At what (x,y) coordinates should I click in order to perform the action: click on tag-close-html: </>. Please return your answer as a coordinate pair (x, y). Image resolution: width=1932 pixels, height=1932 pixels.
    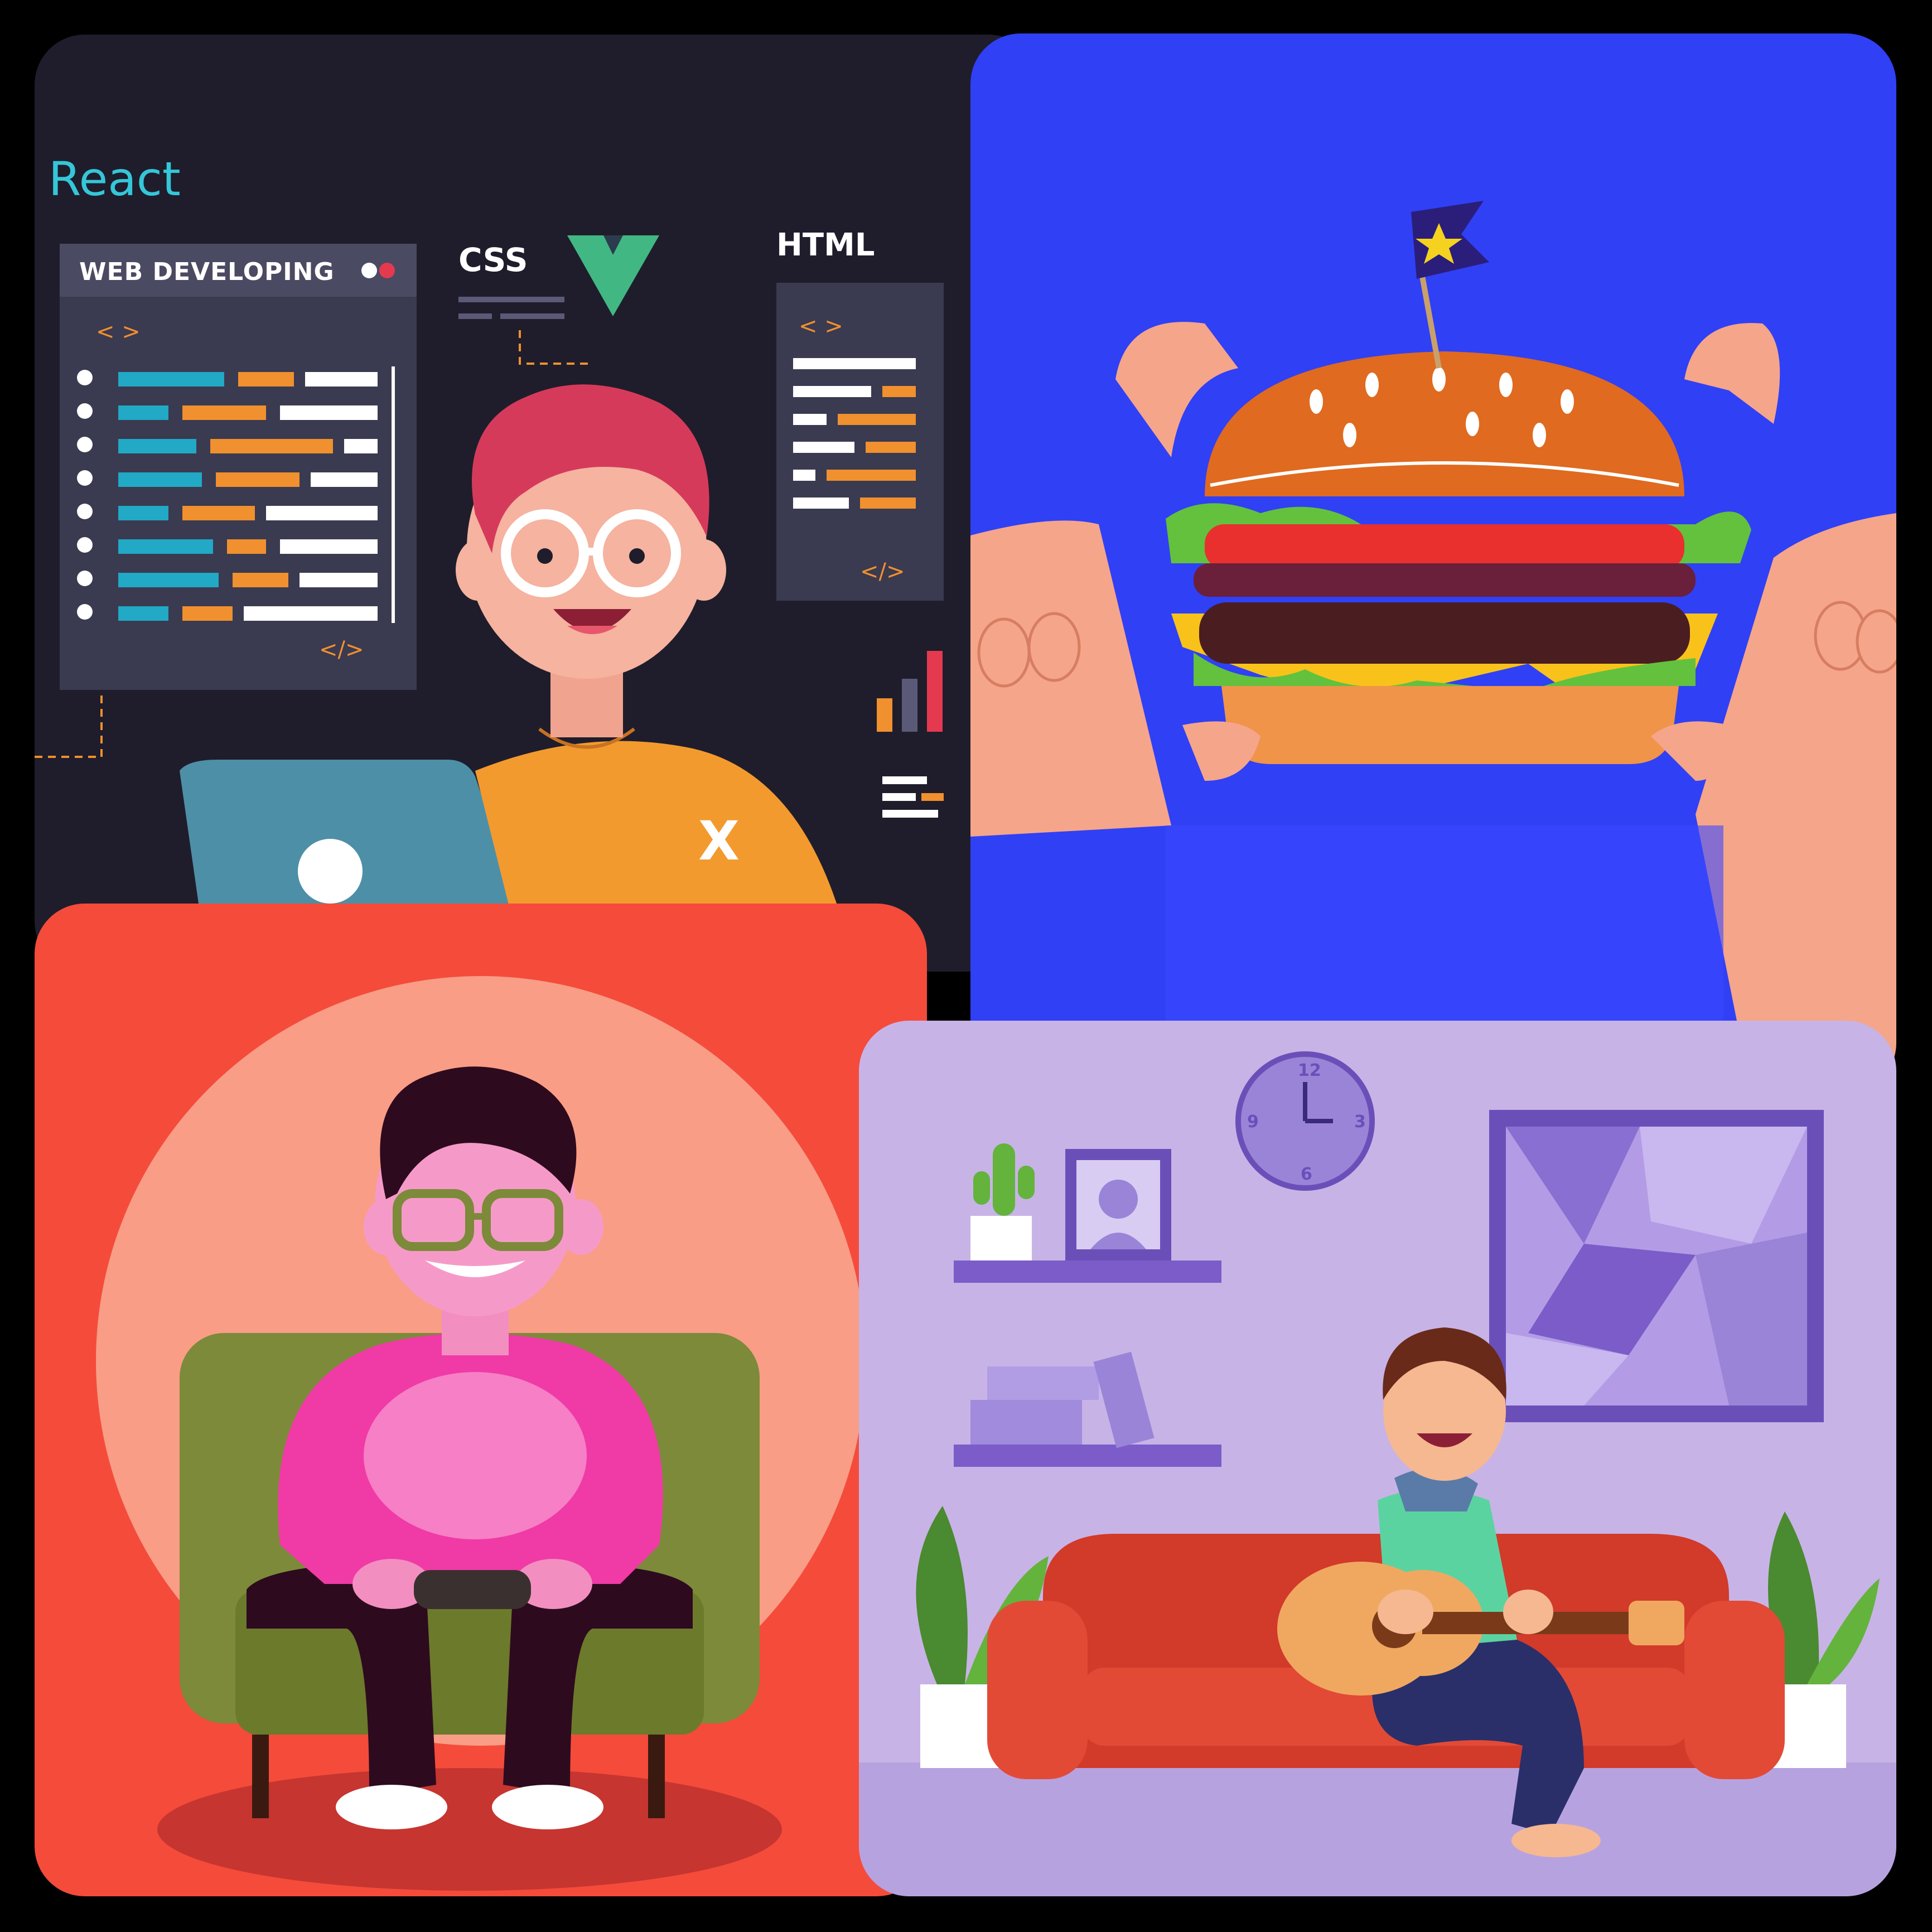
    Looking at the image, I should click on (882, 572).